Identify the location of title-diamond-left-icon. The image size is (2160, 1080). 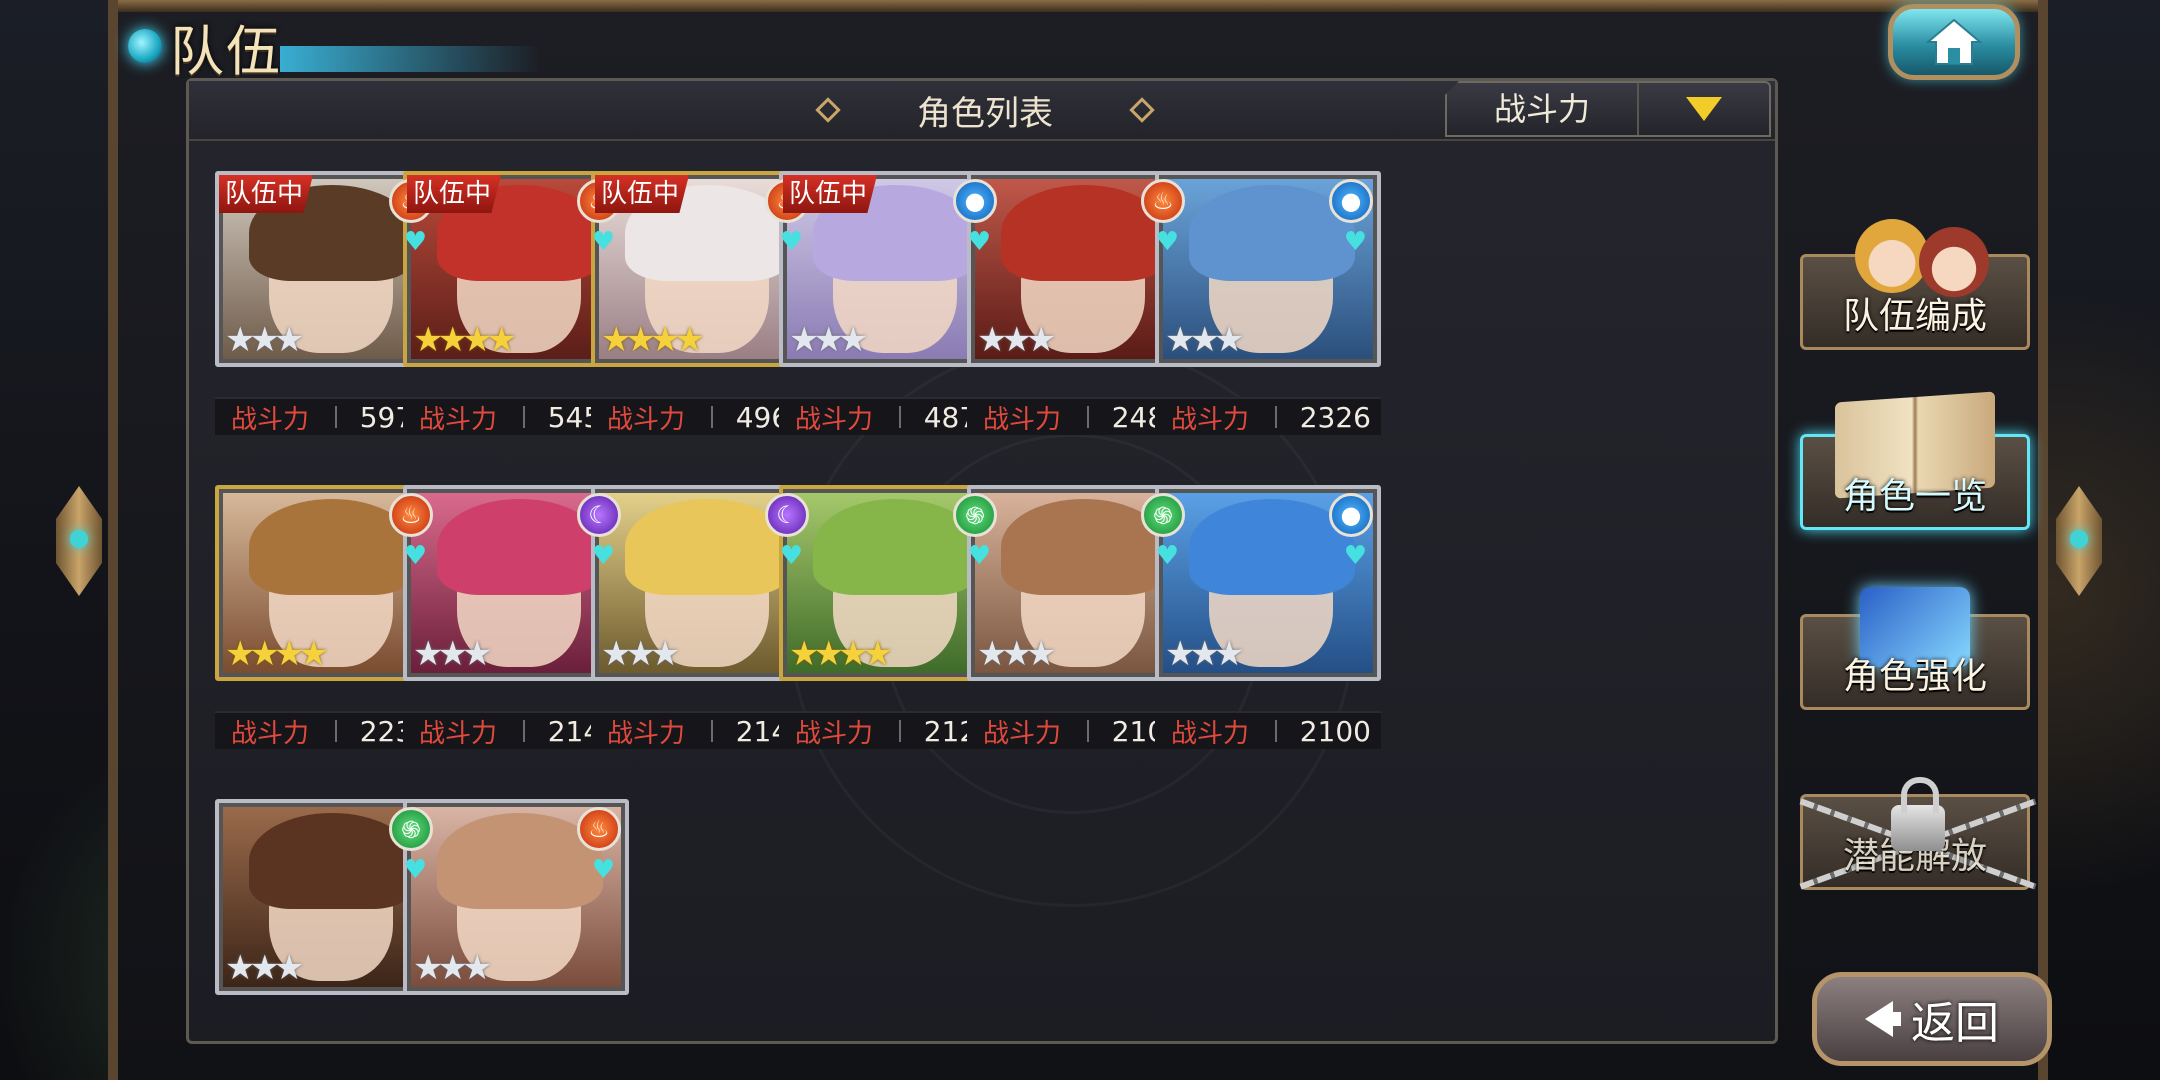
(828, 110).